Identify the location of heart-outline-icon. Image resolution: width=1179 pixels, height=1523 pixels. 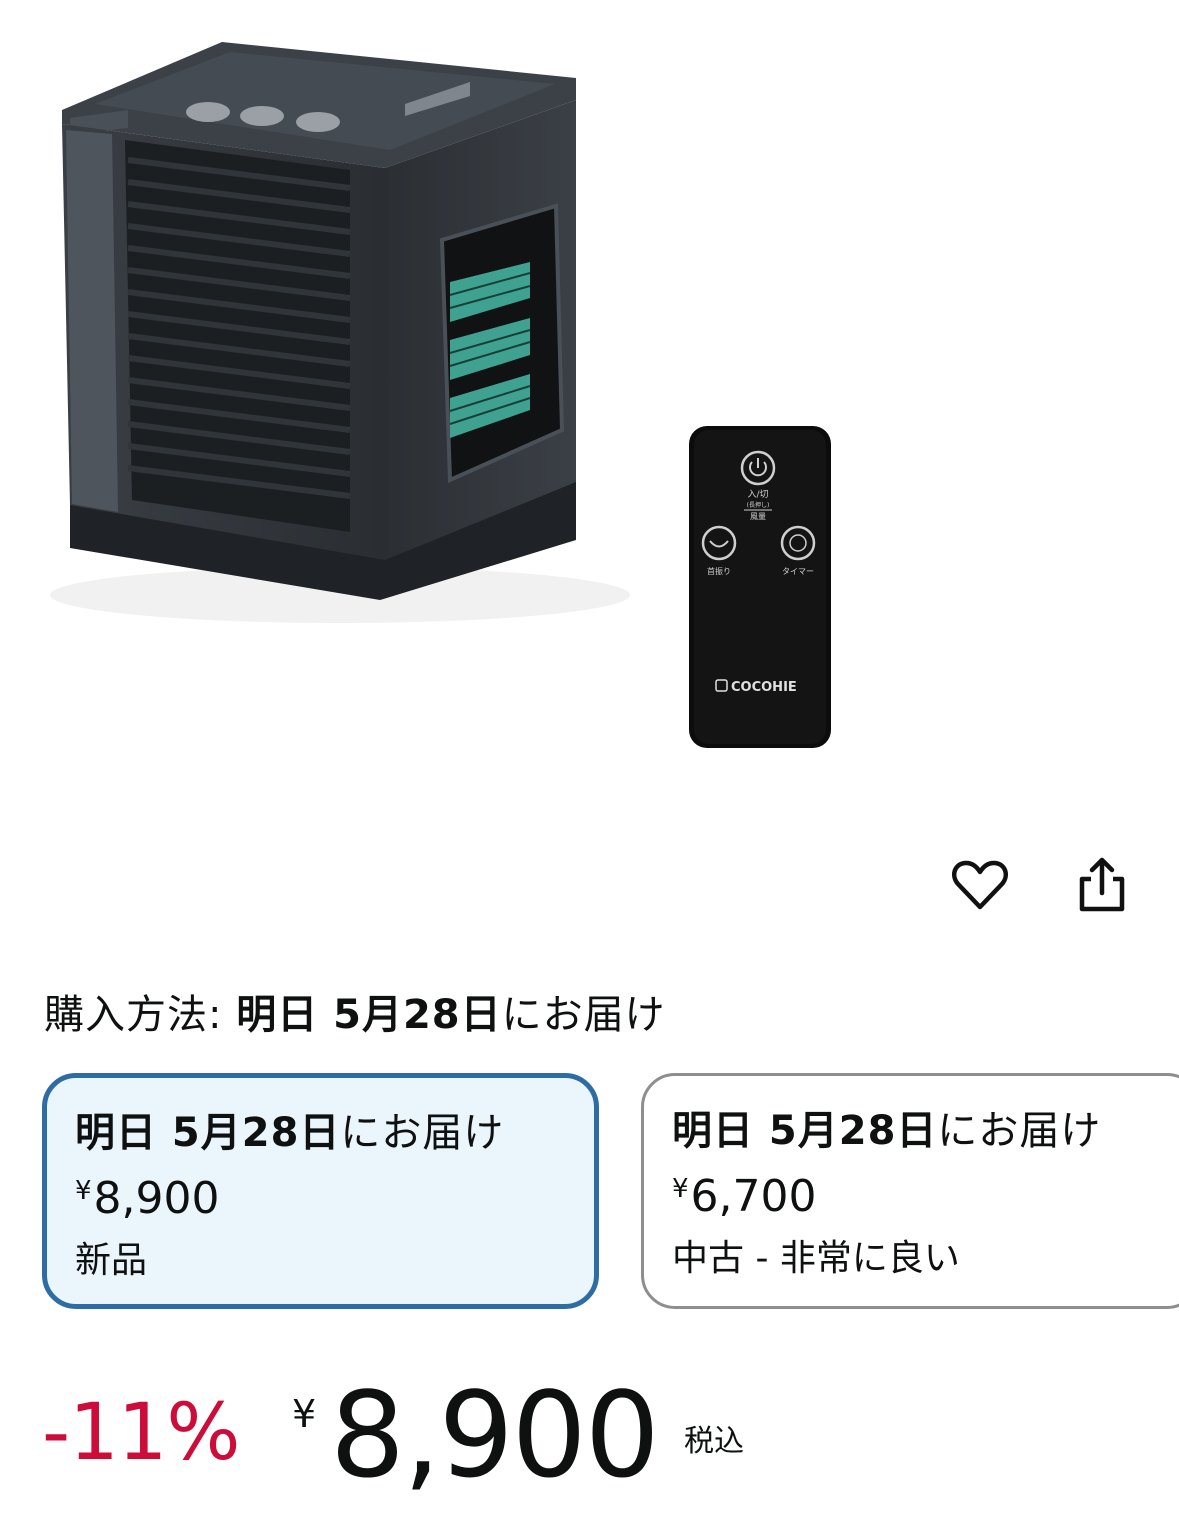
(980, 885).